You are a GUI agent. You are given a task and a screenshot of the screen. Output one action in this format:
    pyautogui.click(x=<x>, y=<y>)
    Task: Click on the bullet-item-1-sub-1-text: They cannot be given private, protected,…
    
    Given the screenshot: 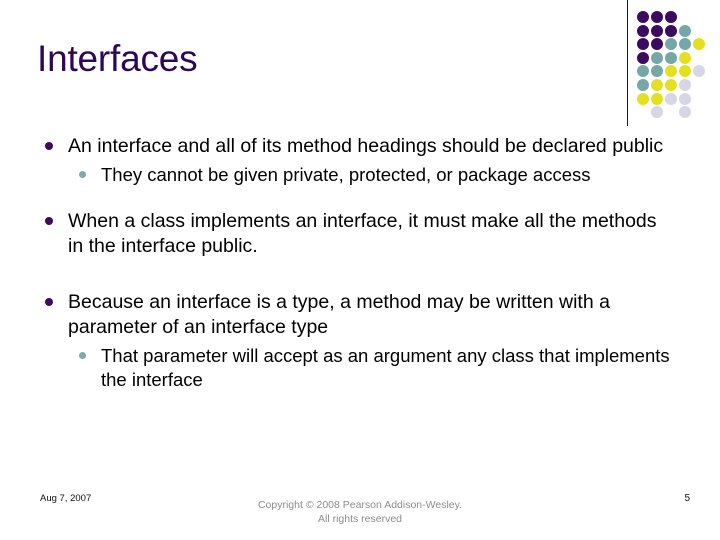 What is the action you would take?
    pyautogui.click(x=346, y=174)
    